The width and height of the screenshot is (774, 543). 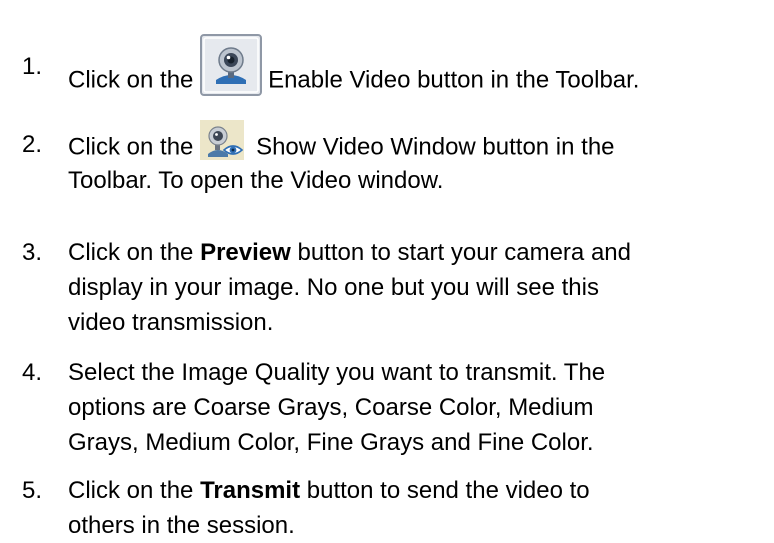 What do you see at coordinates (32, 144) in the screenshot?
I see `step-number: 2.` at bounding box center [32, 144].